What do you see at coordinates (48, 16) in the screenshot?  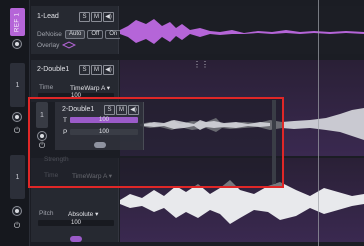 I see `track1-name: 1-Lead` at bounding box center [48, 16].